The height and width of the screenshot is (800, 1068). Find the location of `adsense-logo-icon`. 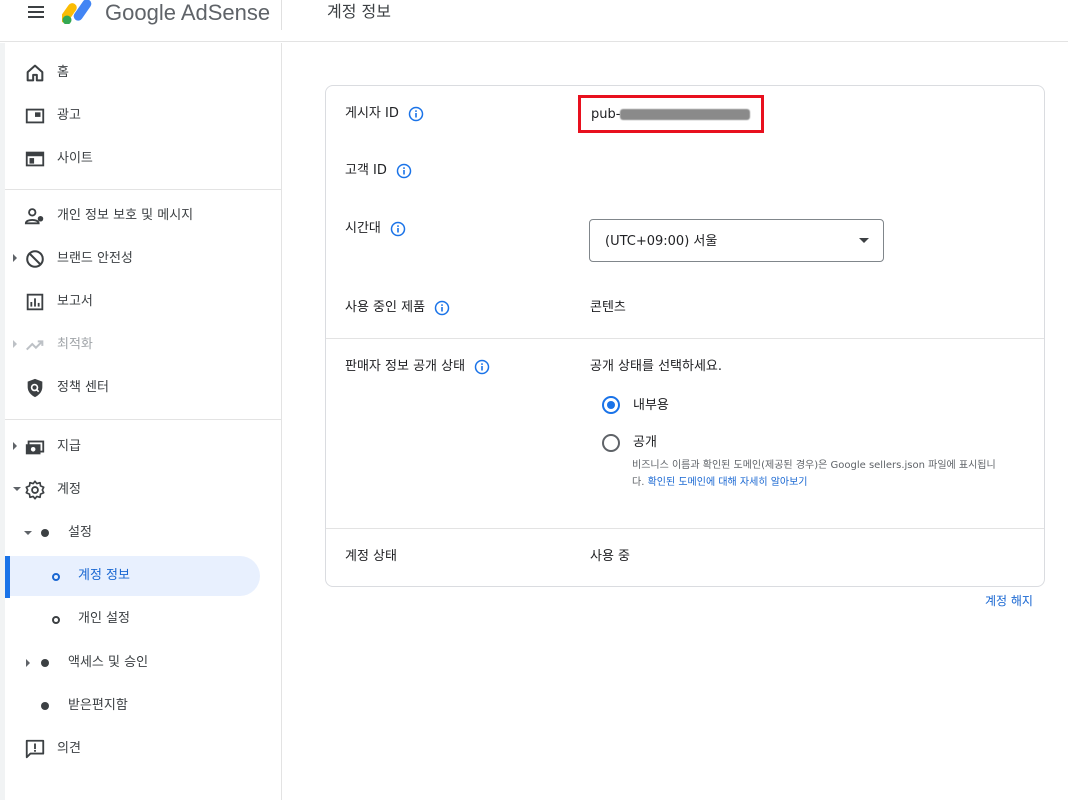

adsense-logo-icon is located at coordinates (77, 12).